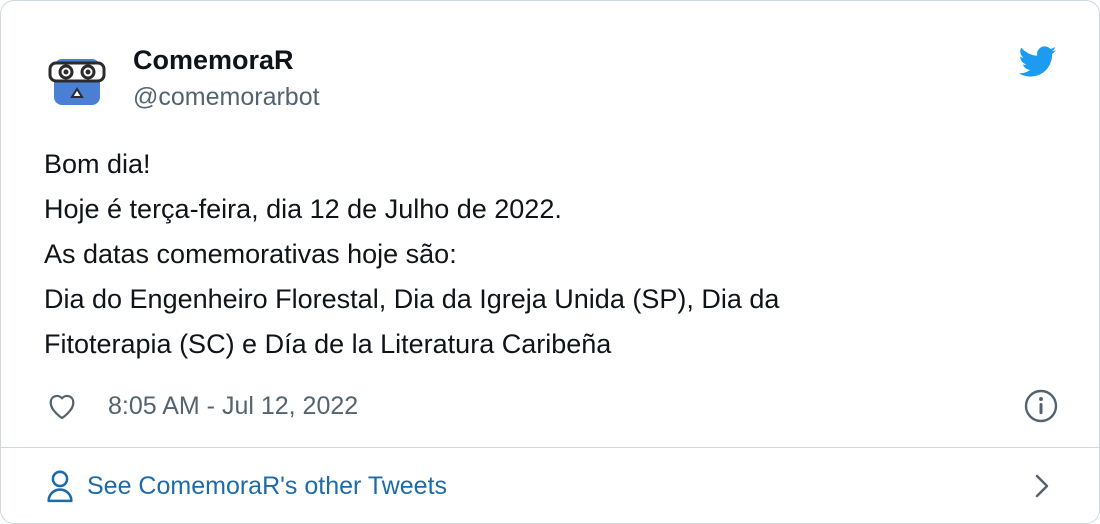 Image resolution: width=1100 pixels, height=524 pixels. I want to click on chevron-right-icon, so click(1042, 486).